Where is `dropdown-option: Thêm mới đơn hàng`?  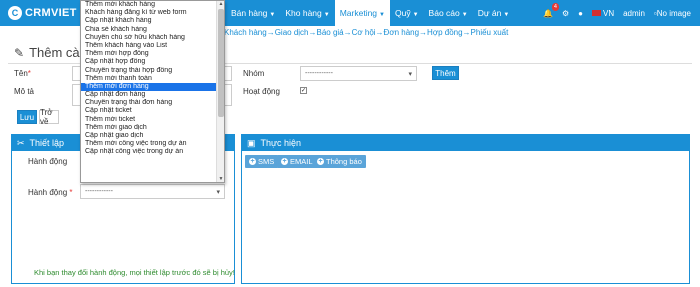
dropdown-option: Thêm mới đơn hàng is located at coordinates (149, 87).